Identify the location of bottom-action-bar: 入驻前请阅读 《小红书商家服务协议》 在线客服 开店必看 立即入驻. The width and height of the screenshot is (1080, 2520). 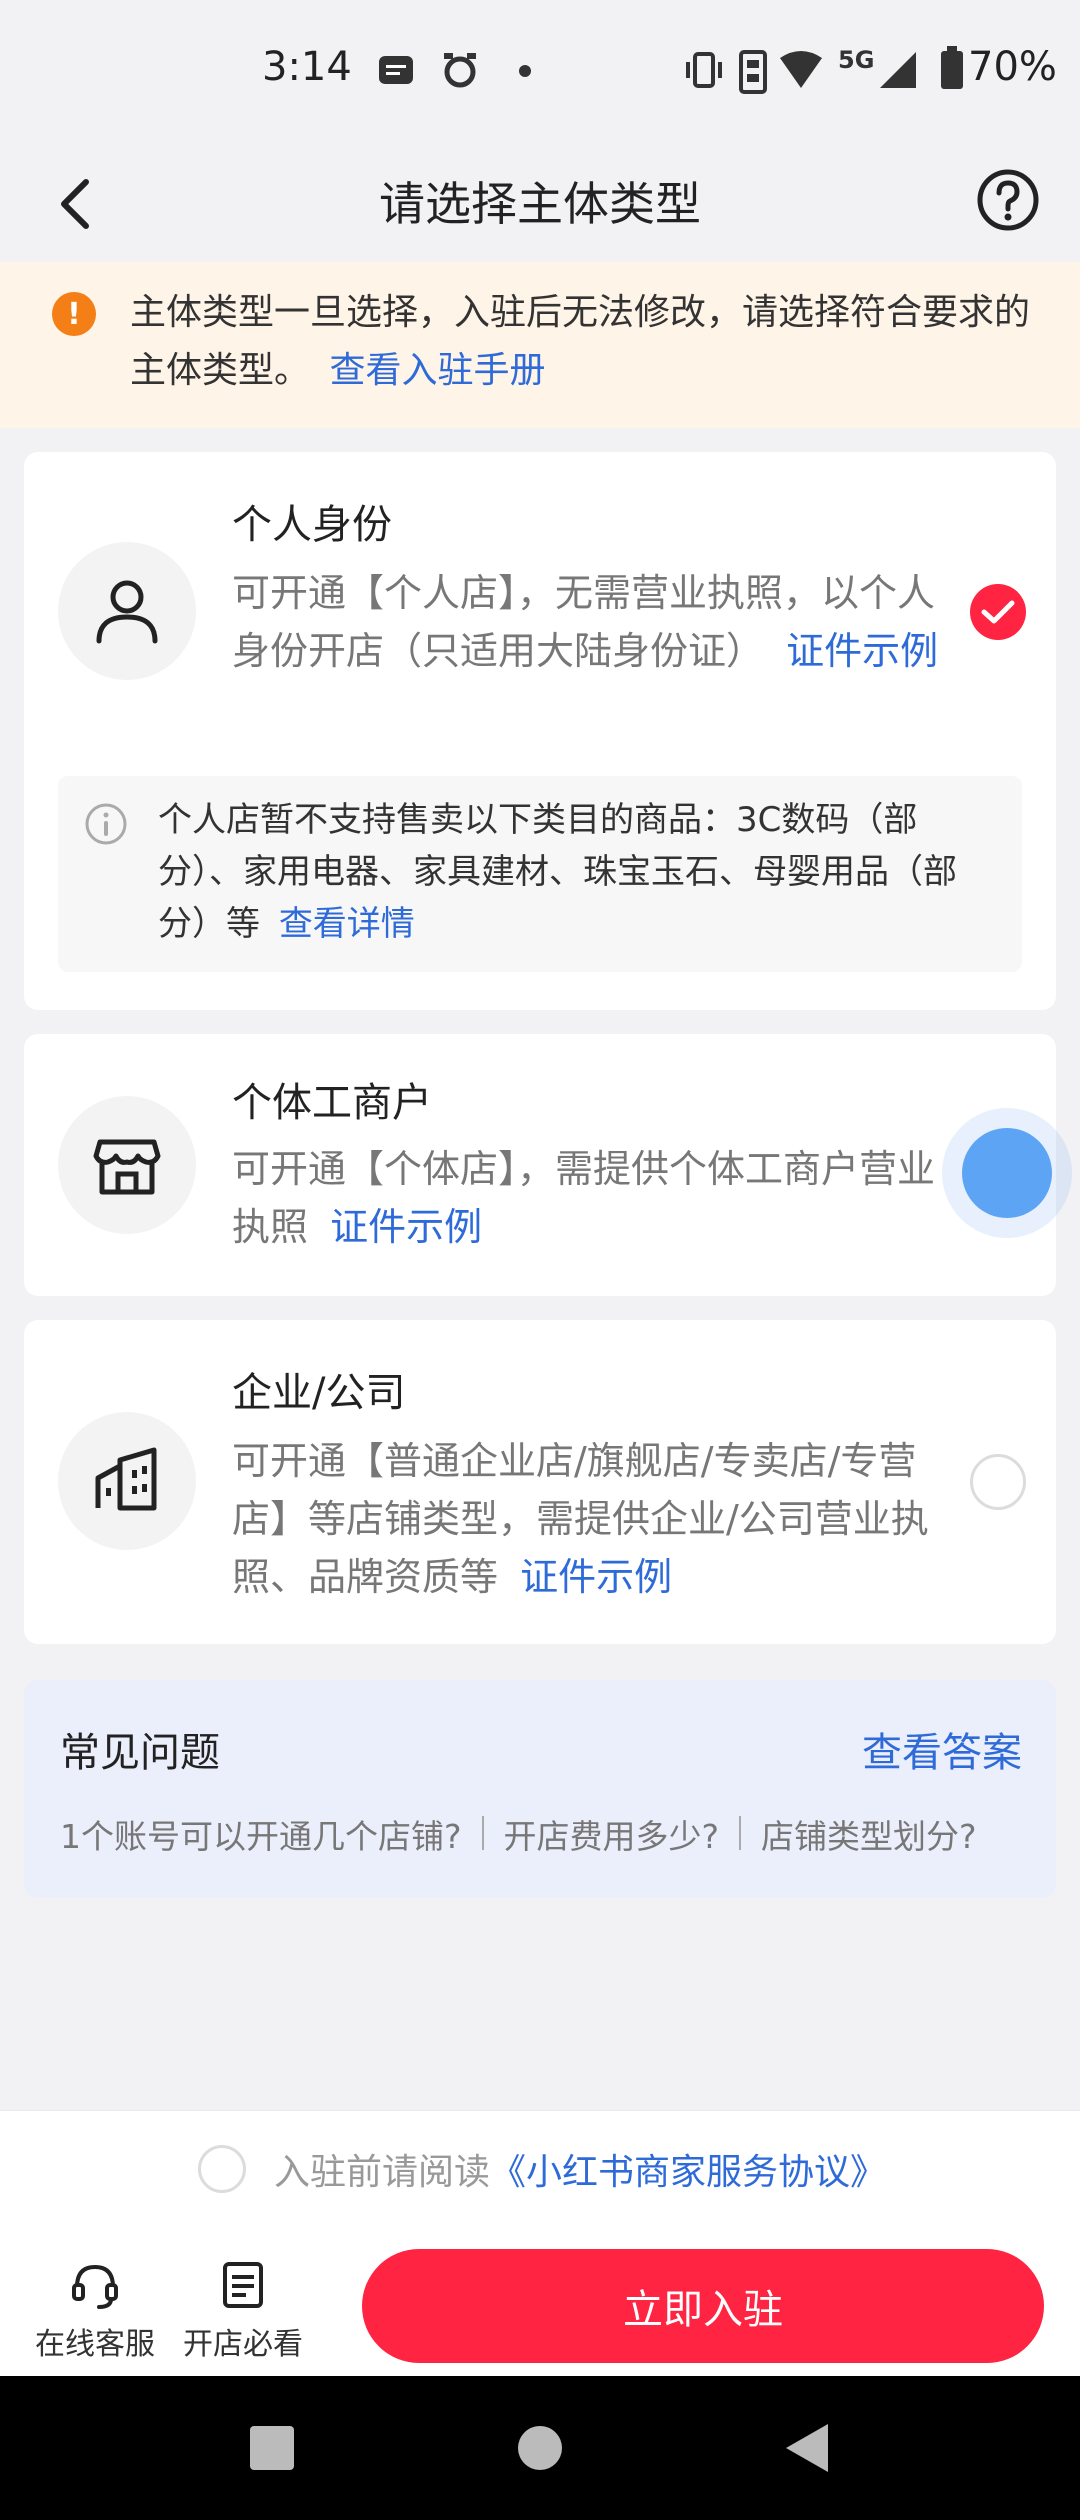
(540, 2243).